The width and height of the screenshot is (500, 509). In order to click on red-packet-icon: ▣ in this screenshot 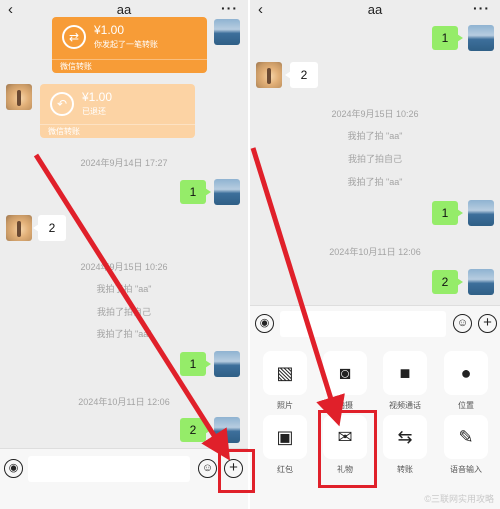, I will do `click(285, 437)`.